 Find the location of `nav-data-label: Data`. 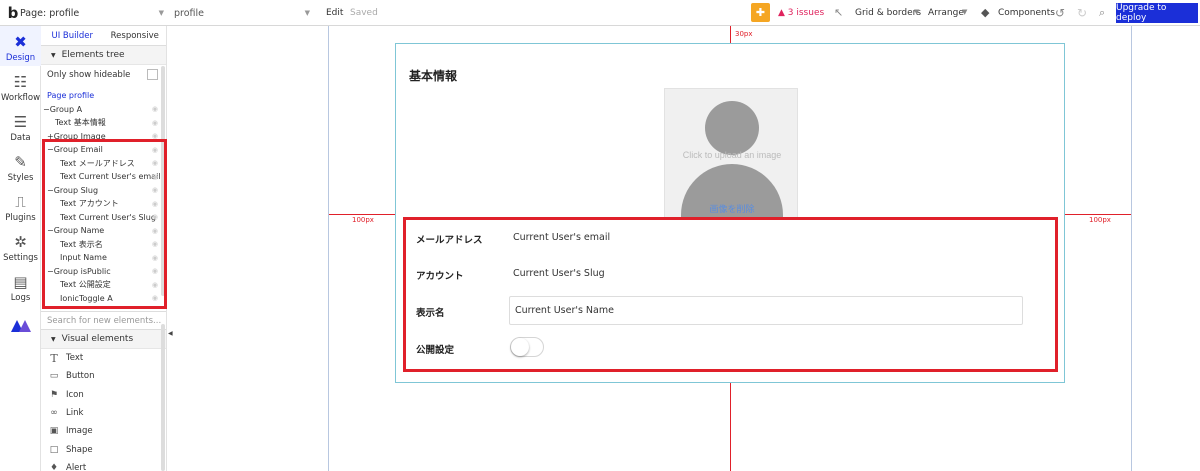

nav-data-label: Data is located at coordinates (20, 138).